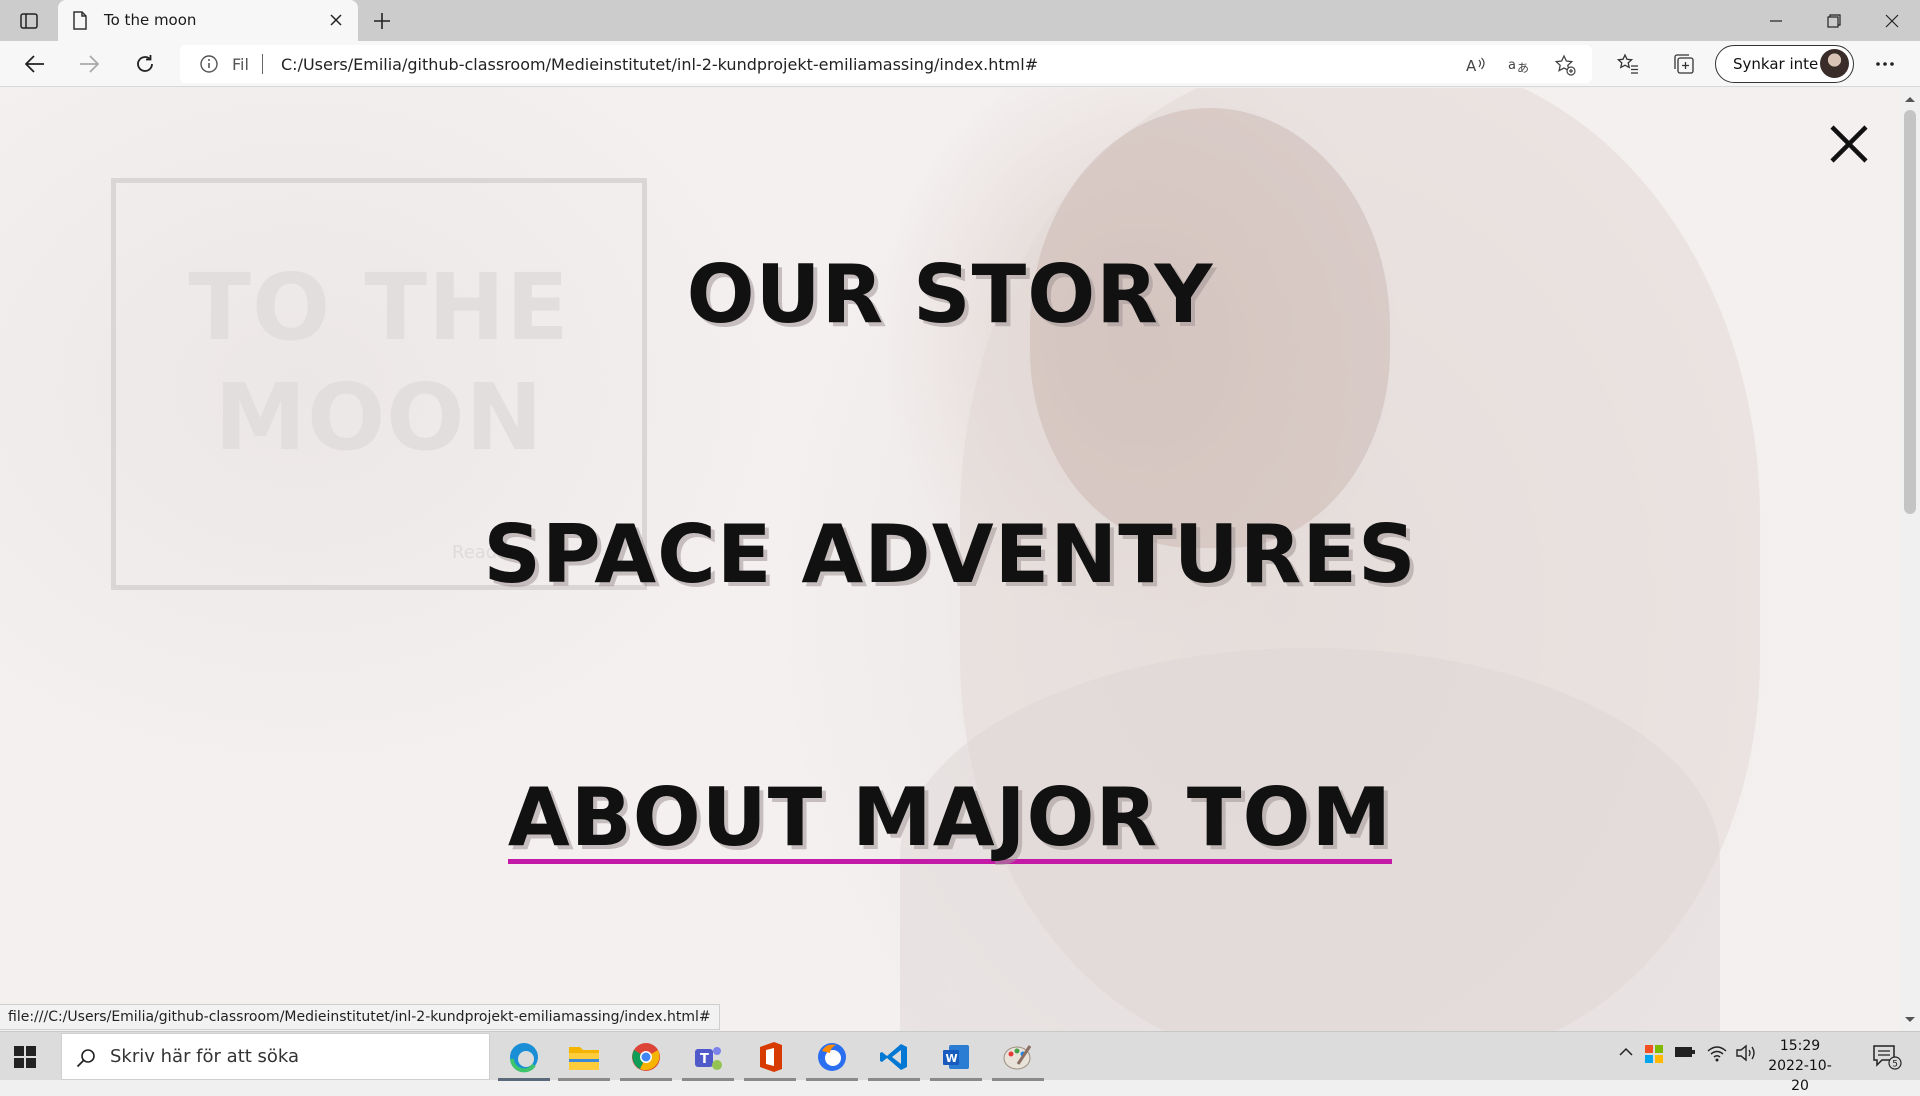 This screenshot has height=1096, width=1920. Describe the element at coordinates (1849, 144) in the screenshot. I see `close-menu-icon` at that location.